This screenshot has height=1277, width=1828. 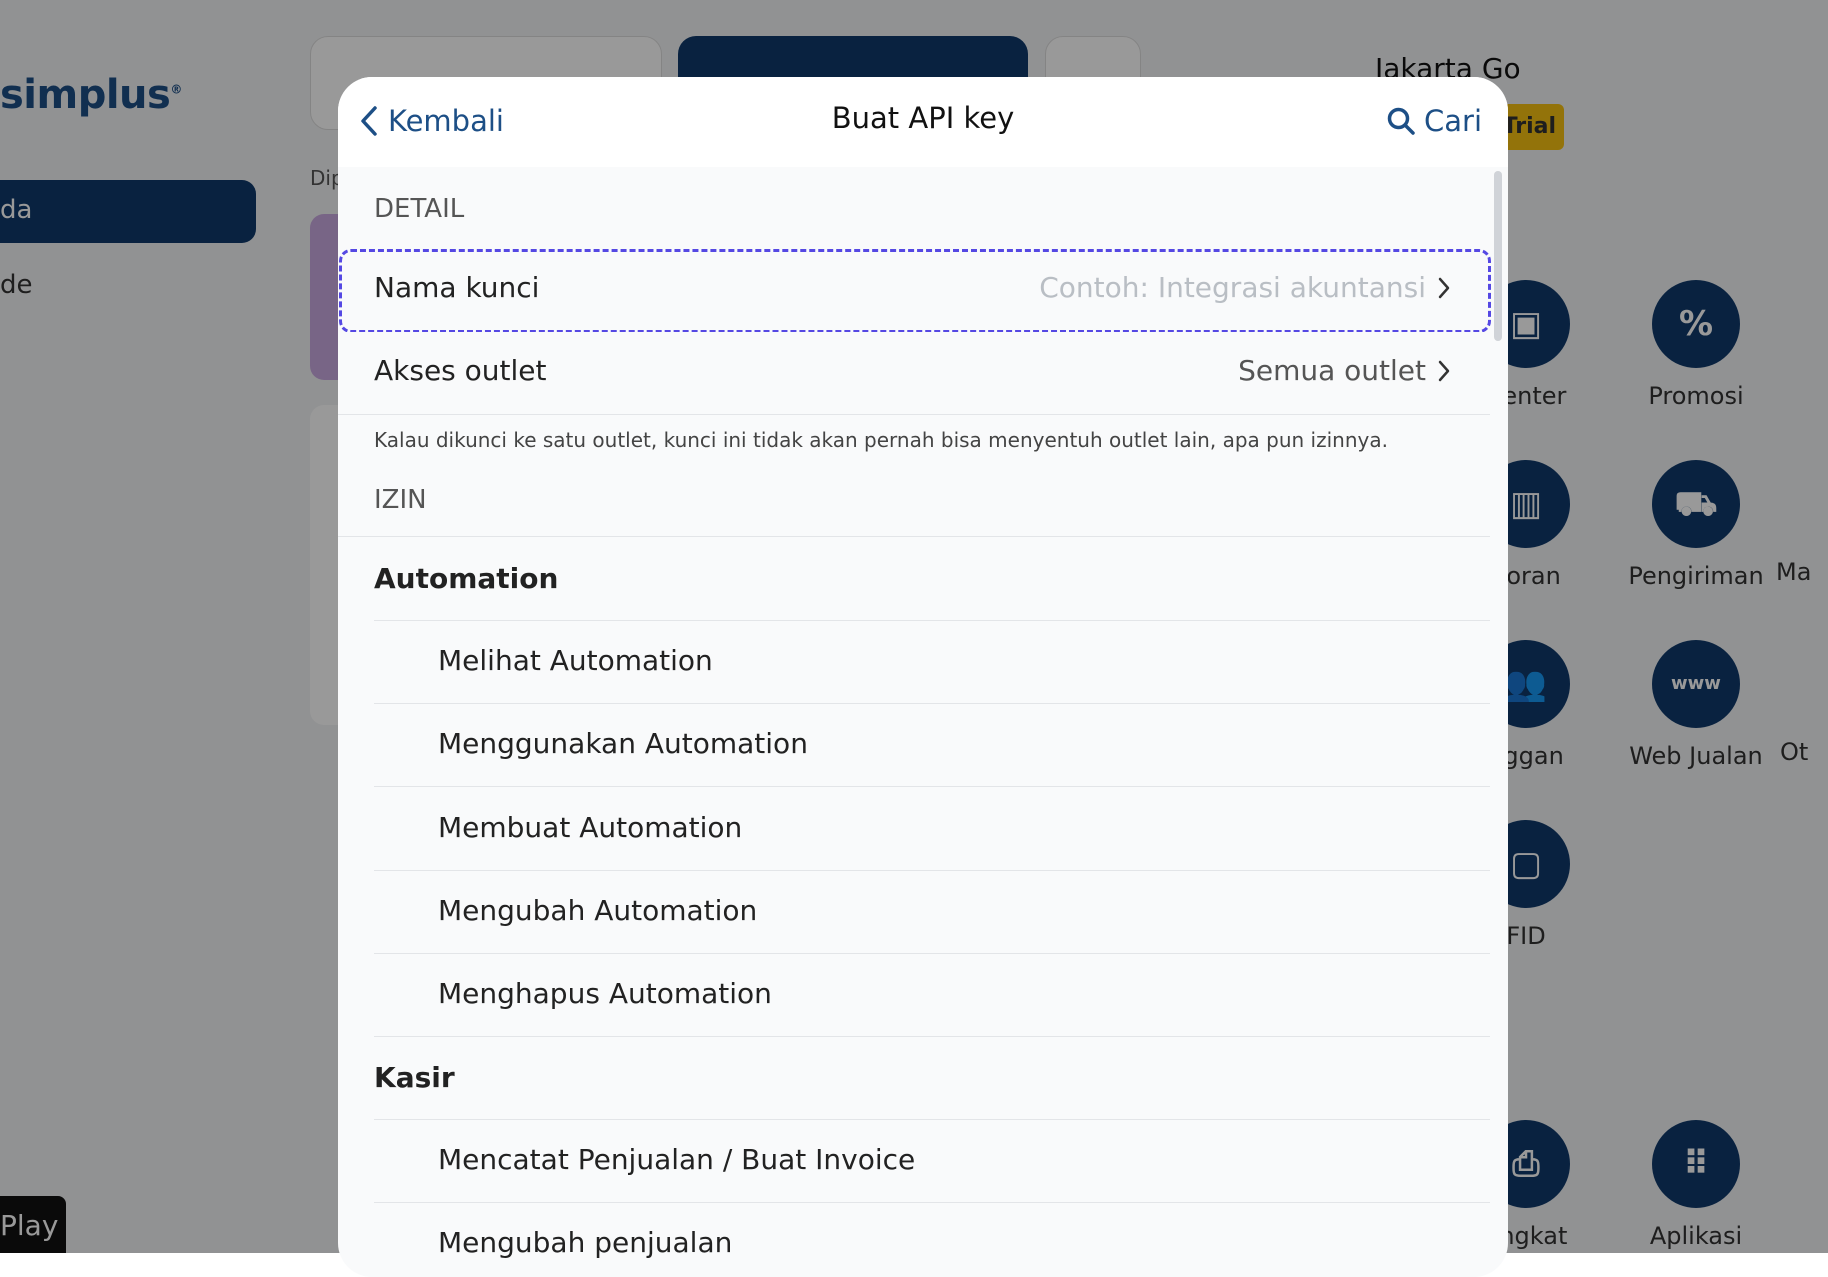 I want to click on search-button-label: Cari, so click(x=1453, y=121).